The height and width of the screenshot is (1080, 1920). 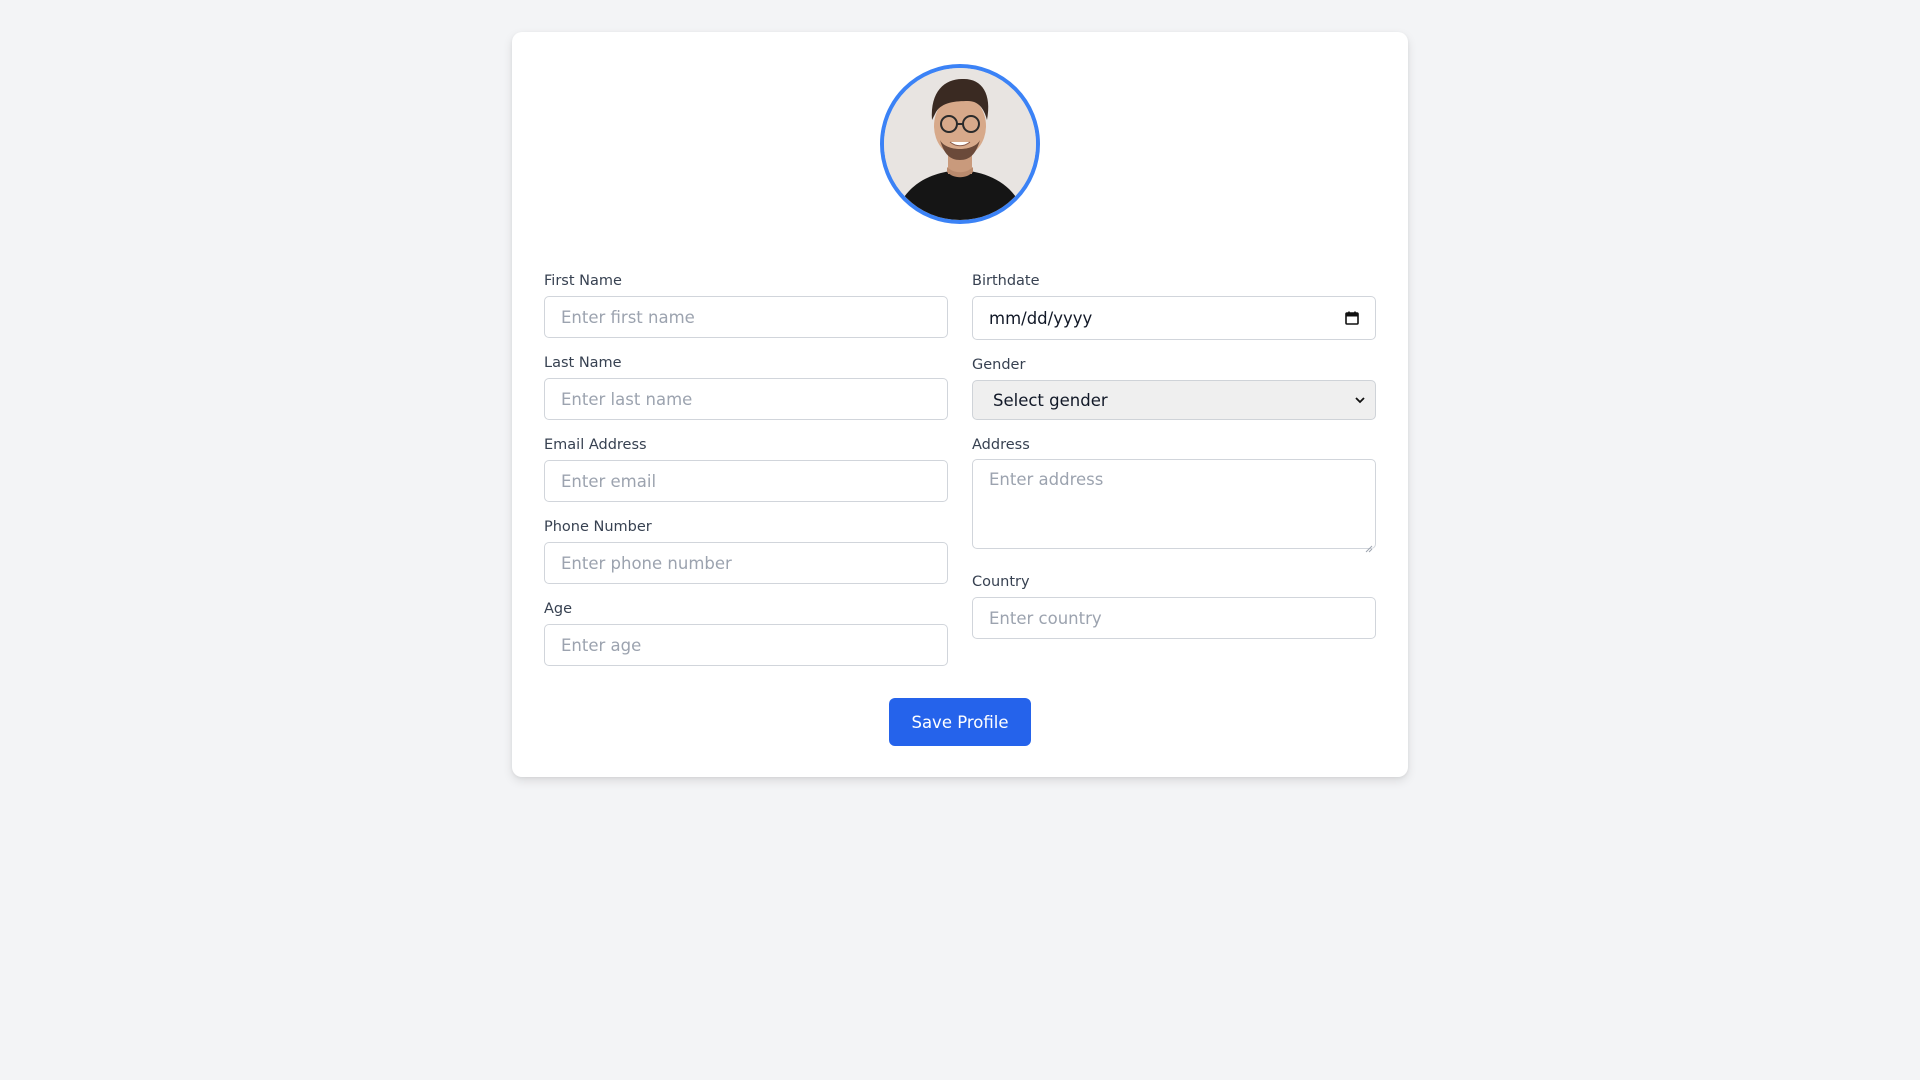 I want to click on gender-select: Select gender, so click(x=1174, y=400).